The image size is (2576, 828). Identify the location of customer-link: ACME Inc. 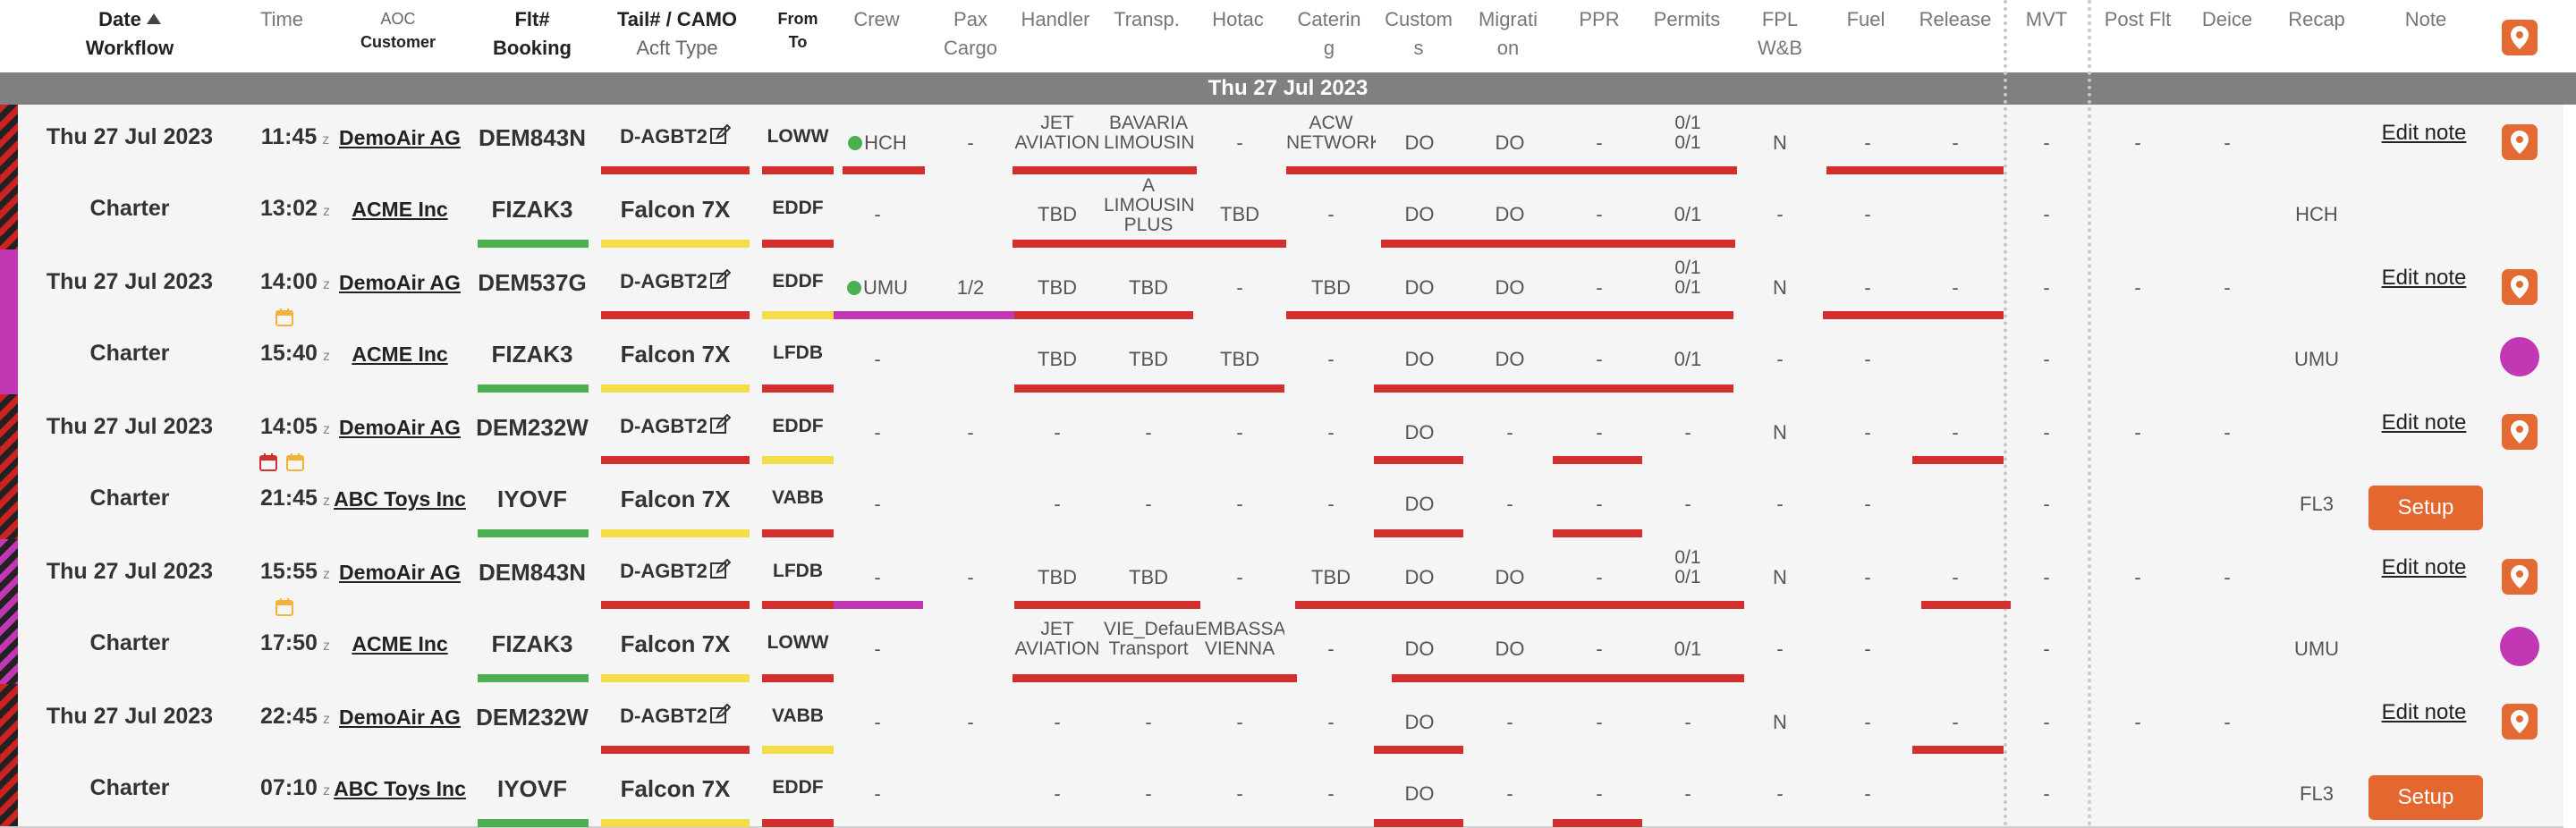
(400, 210).